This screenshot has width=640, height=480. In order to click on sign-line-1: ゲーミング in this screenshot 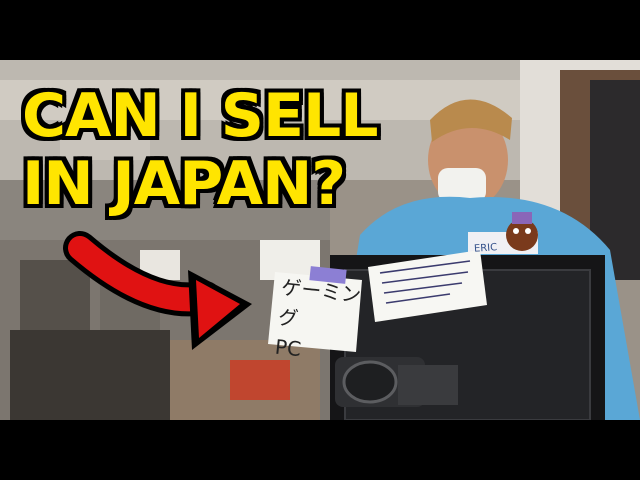, I will do `click(320, 302)`.